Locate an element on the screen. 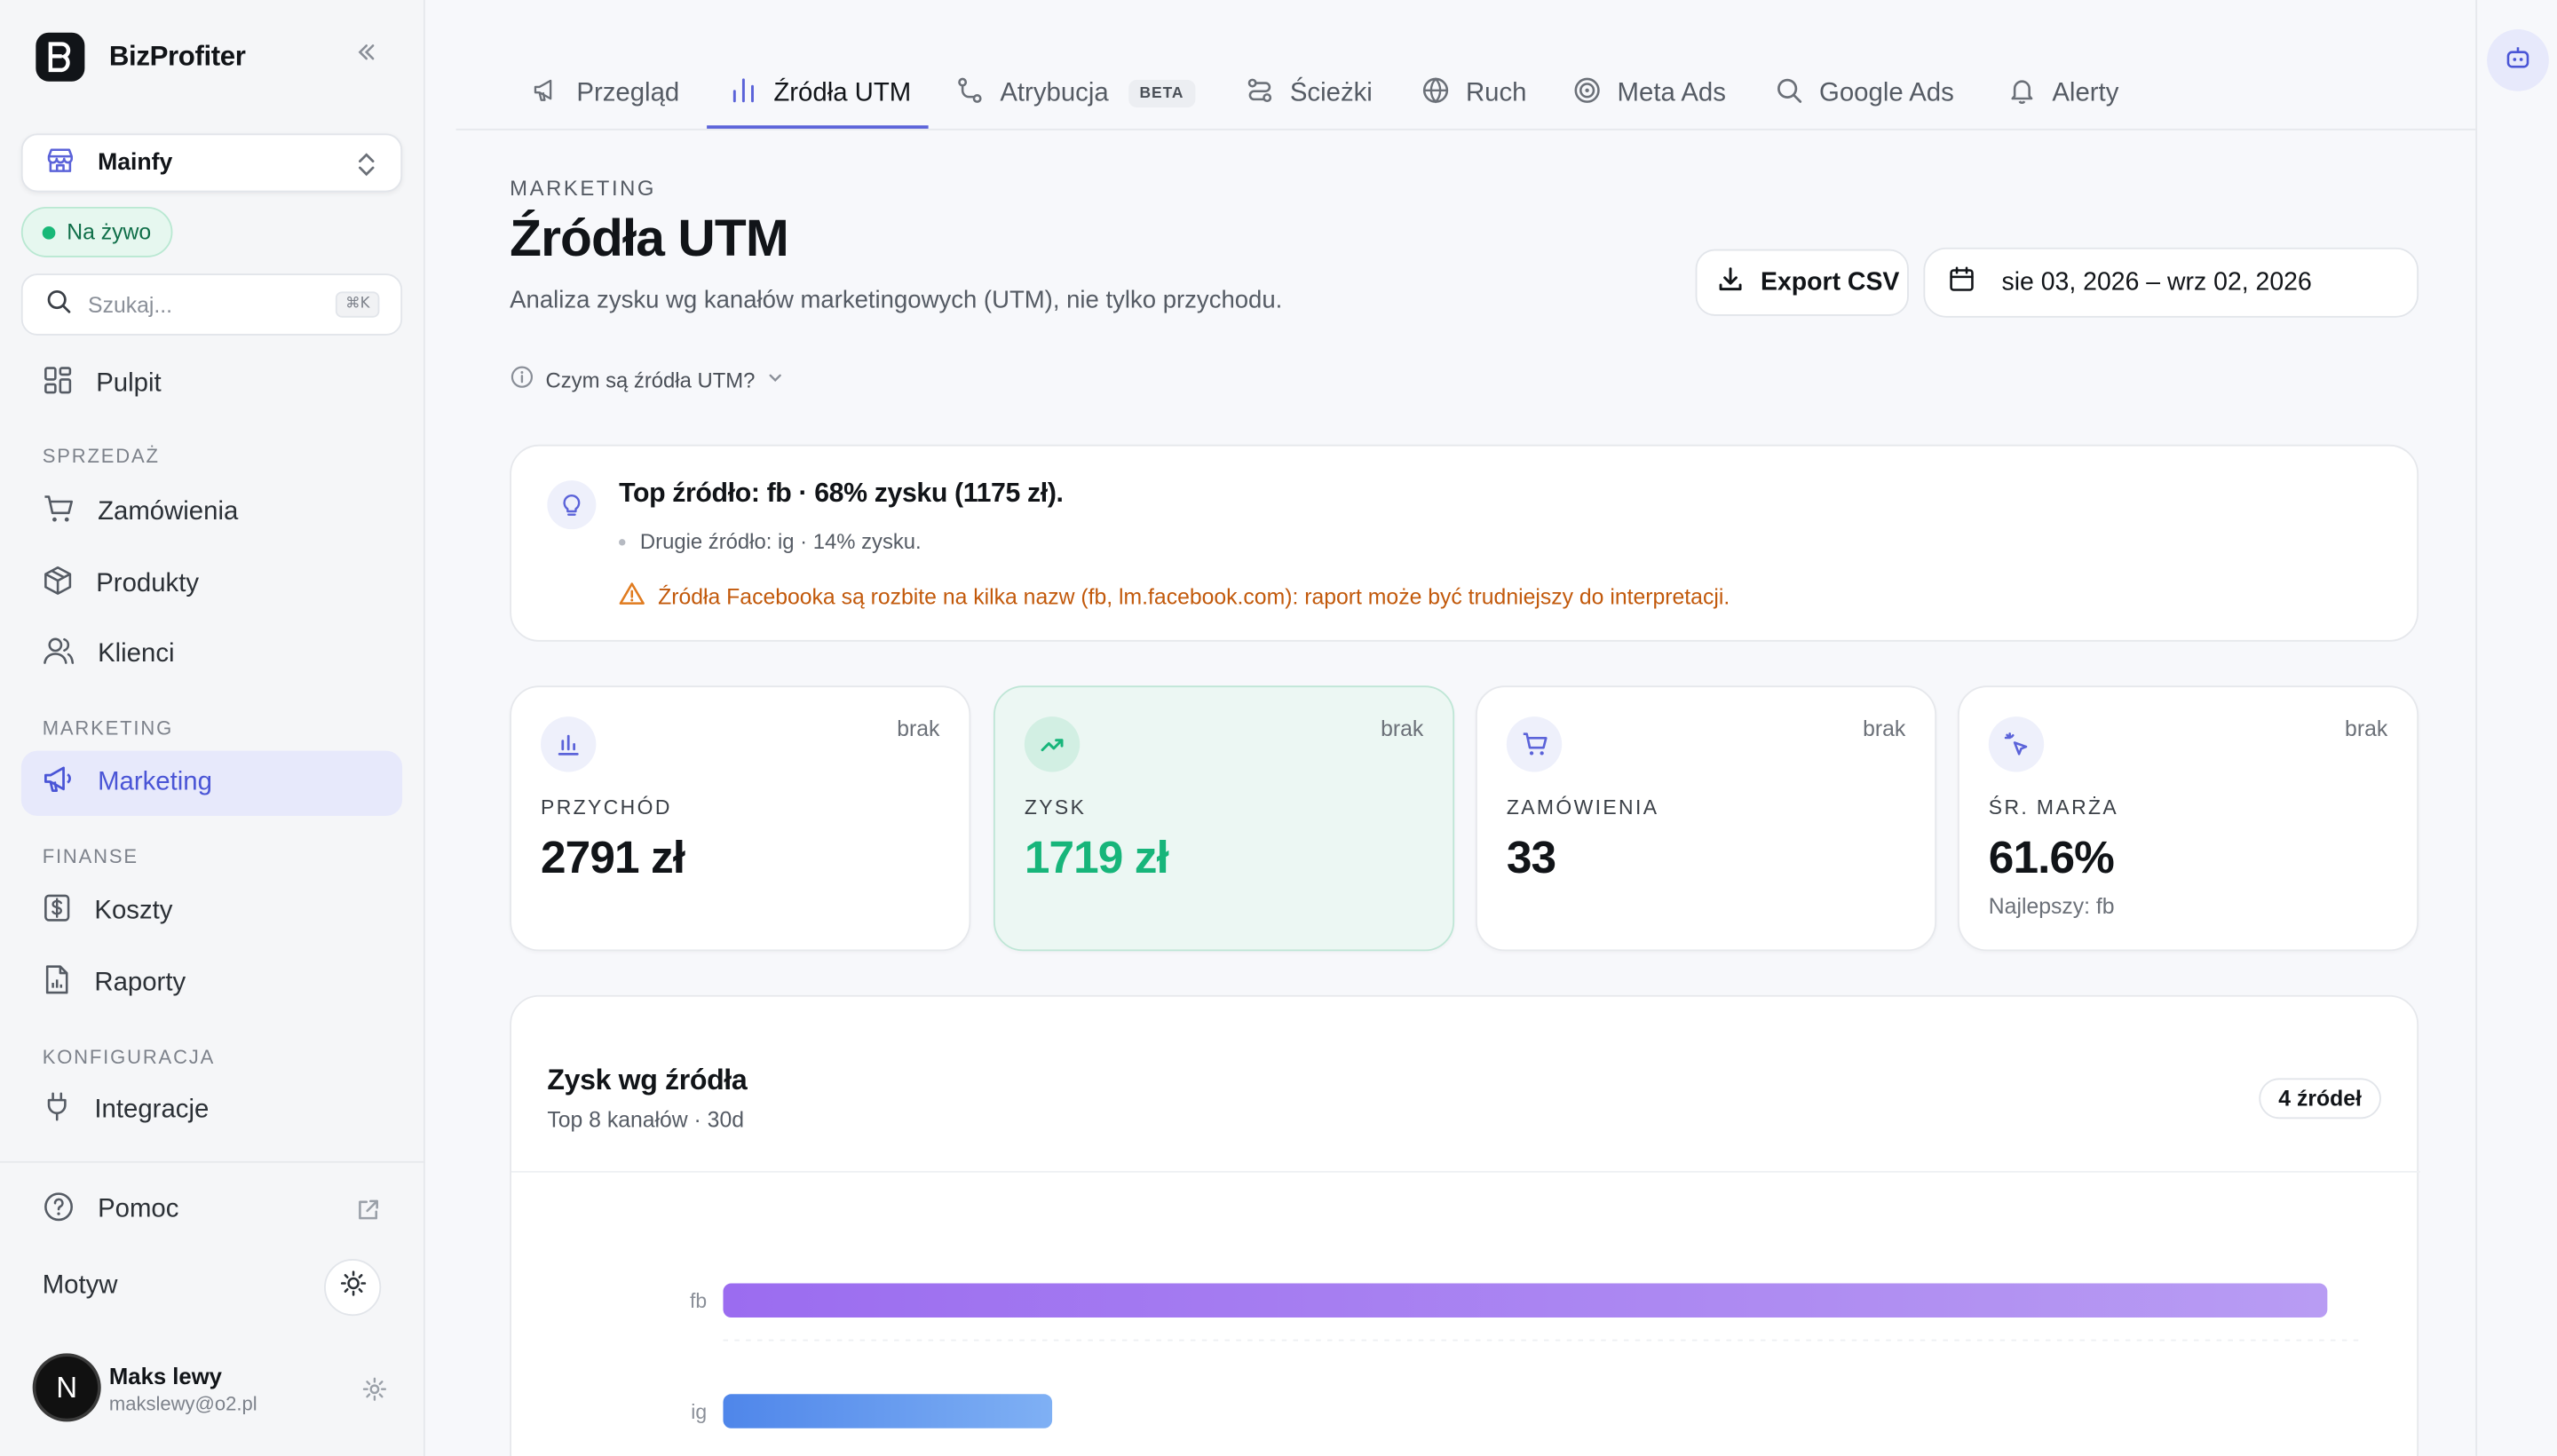  chevron-down-icon is located at coordinates (774, 380).